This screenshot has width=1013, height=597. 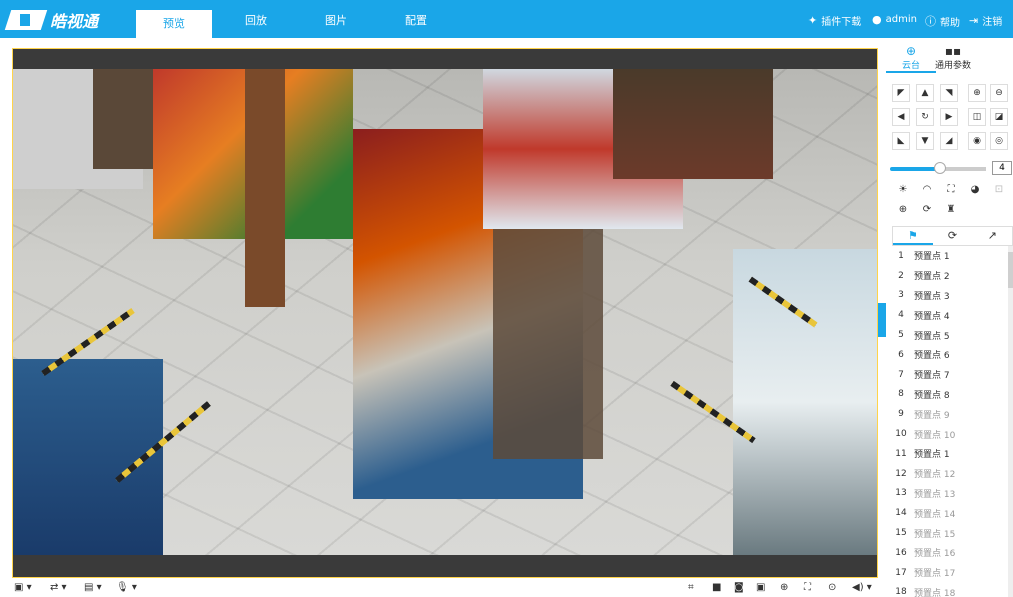 What do you see at coordinates (901, 354) in the screenshot?
I see `preset-number: 6` at bounding box center [901, 354].